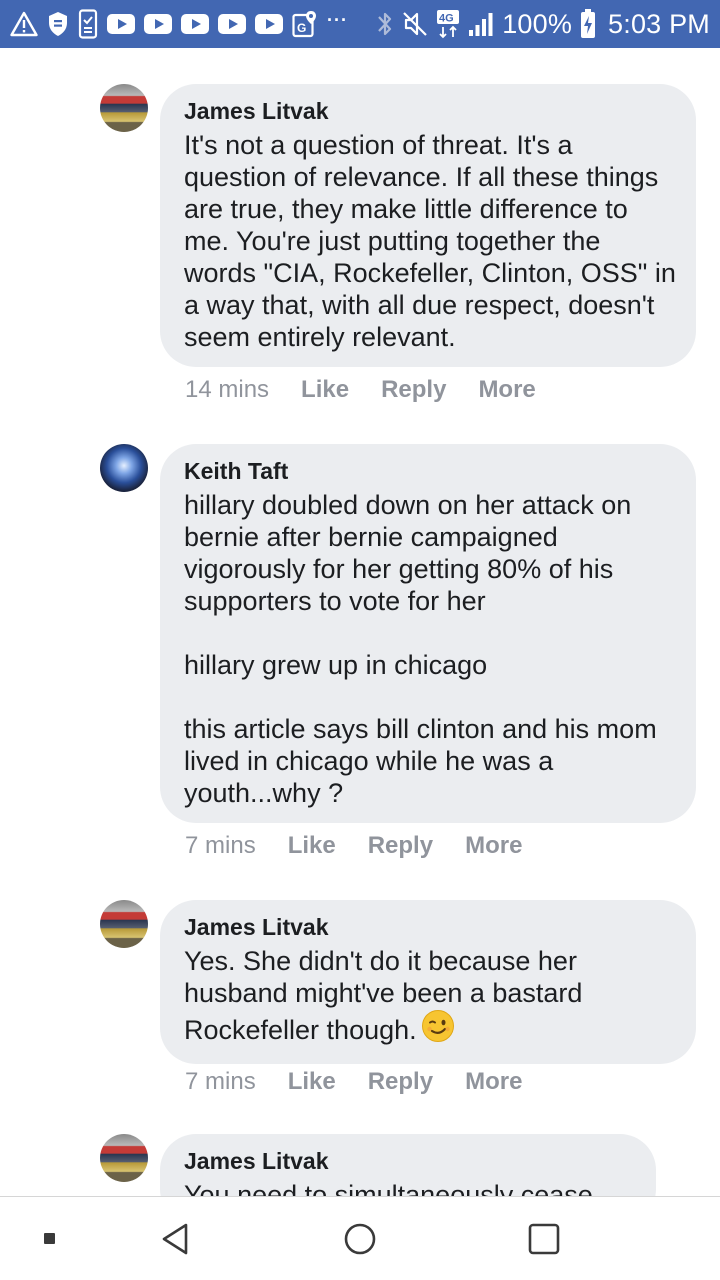  I want to click on comment-author: Keith Taft, so click(430, 471).